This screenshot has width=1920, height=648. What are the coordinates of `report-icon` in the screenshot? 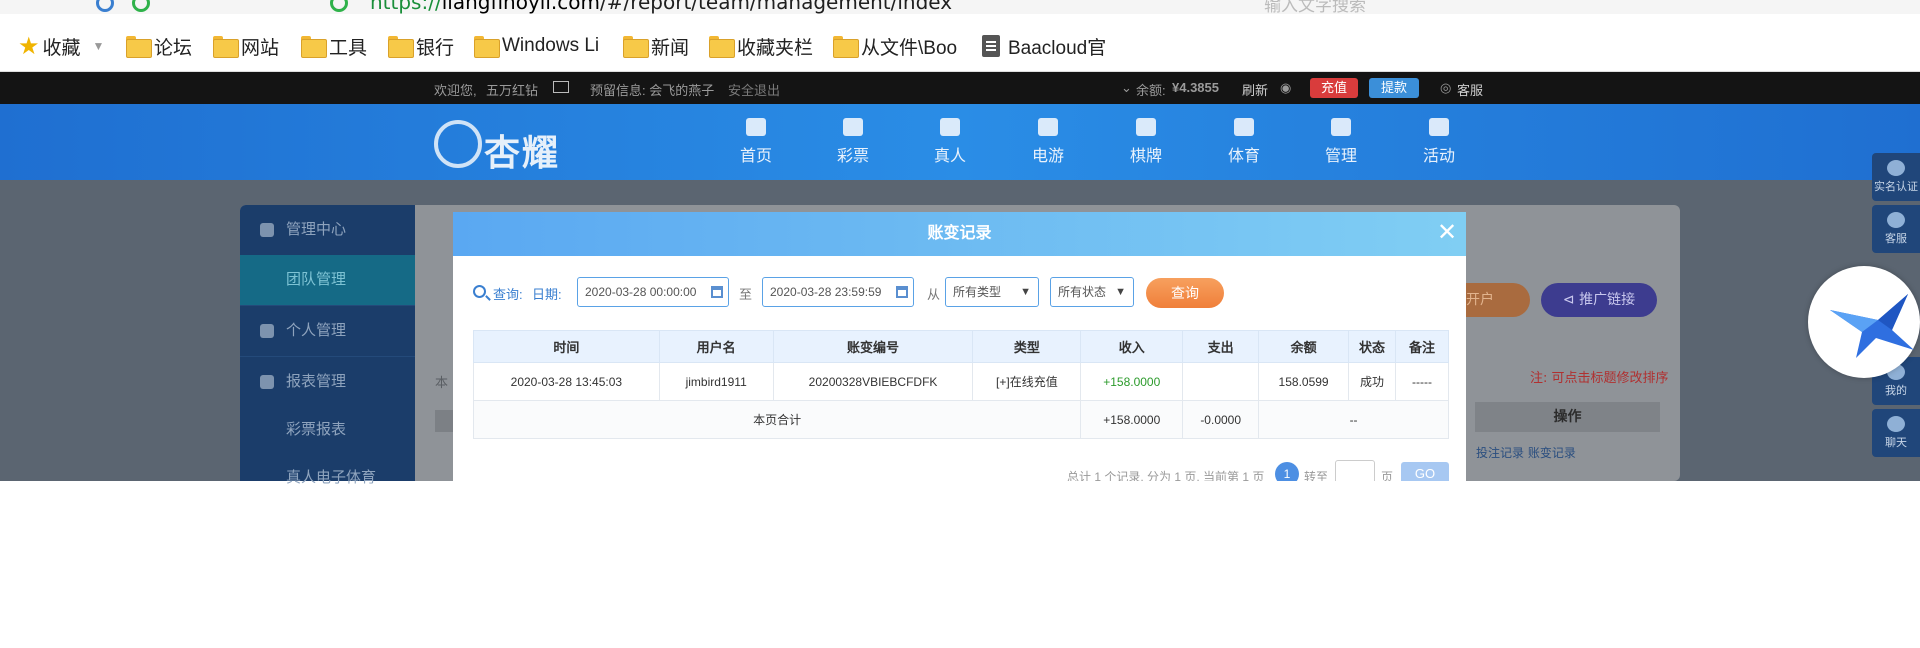 It's located at (267, 382).